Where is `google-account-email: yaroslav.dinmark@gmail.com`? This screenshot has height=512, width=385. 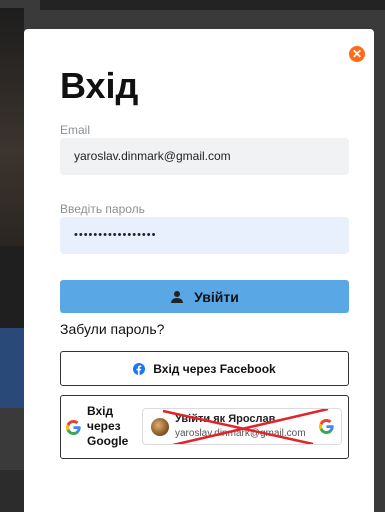 google-account-email: yaroslav.dinmark@gmail.com is located at coordinates (240, 433).